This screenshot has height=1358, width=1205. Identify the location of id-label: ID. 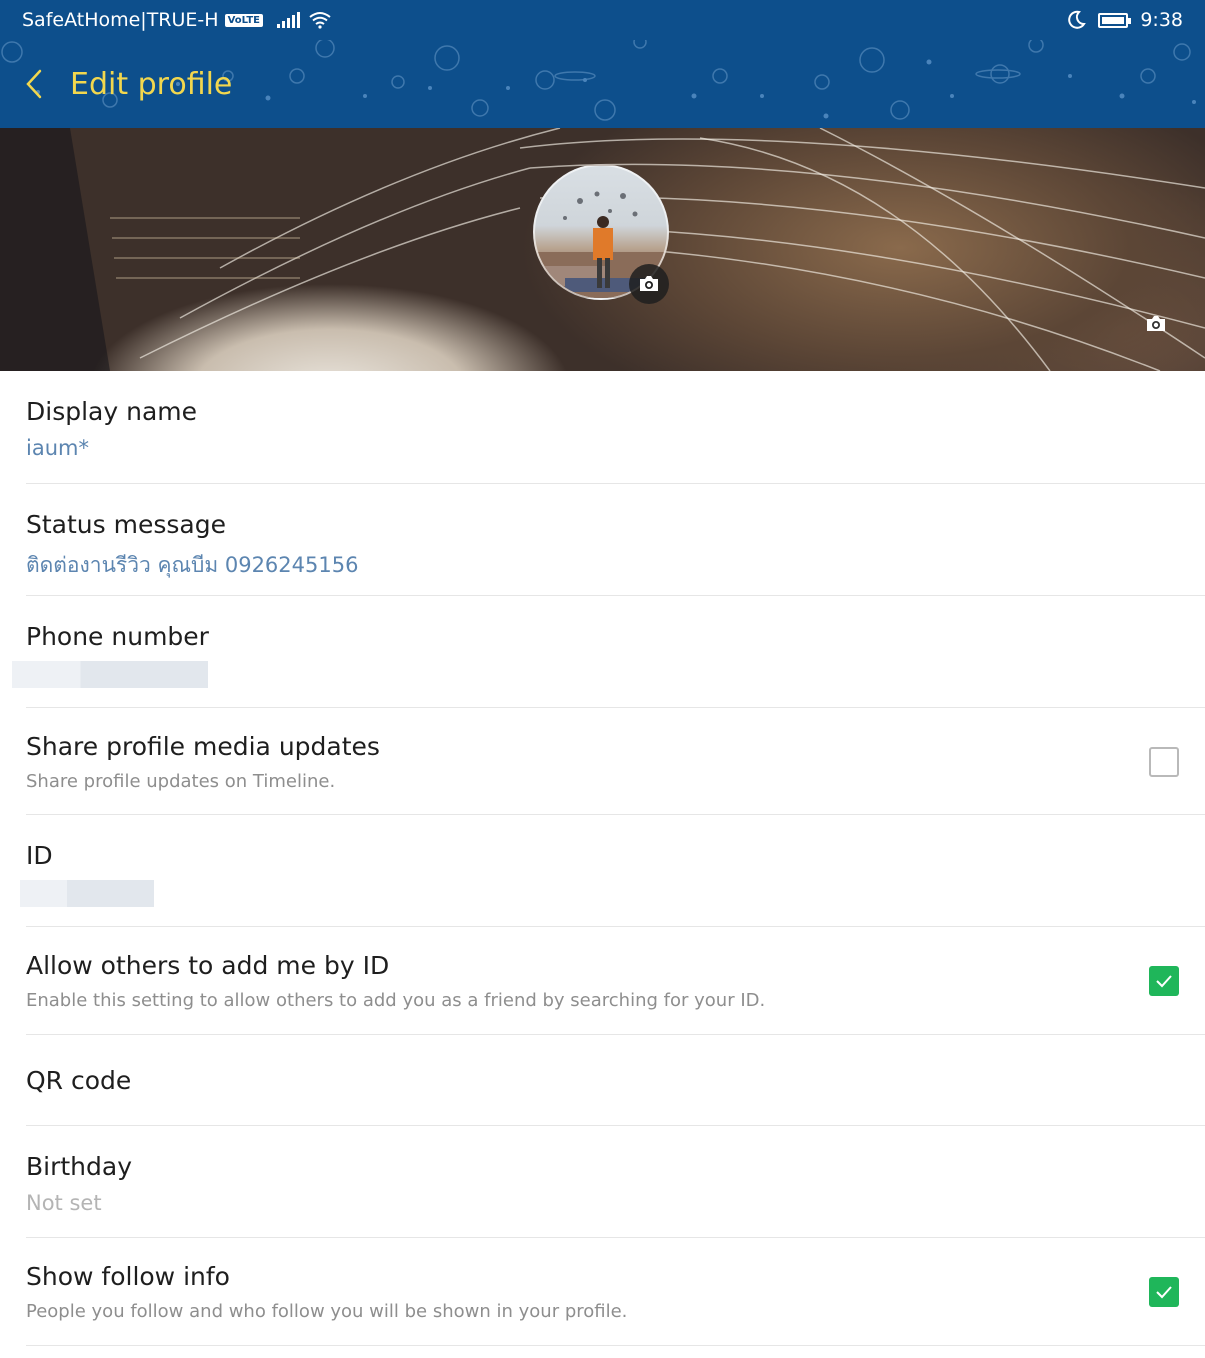
(39, 855).